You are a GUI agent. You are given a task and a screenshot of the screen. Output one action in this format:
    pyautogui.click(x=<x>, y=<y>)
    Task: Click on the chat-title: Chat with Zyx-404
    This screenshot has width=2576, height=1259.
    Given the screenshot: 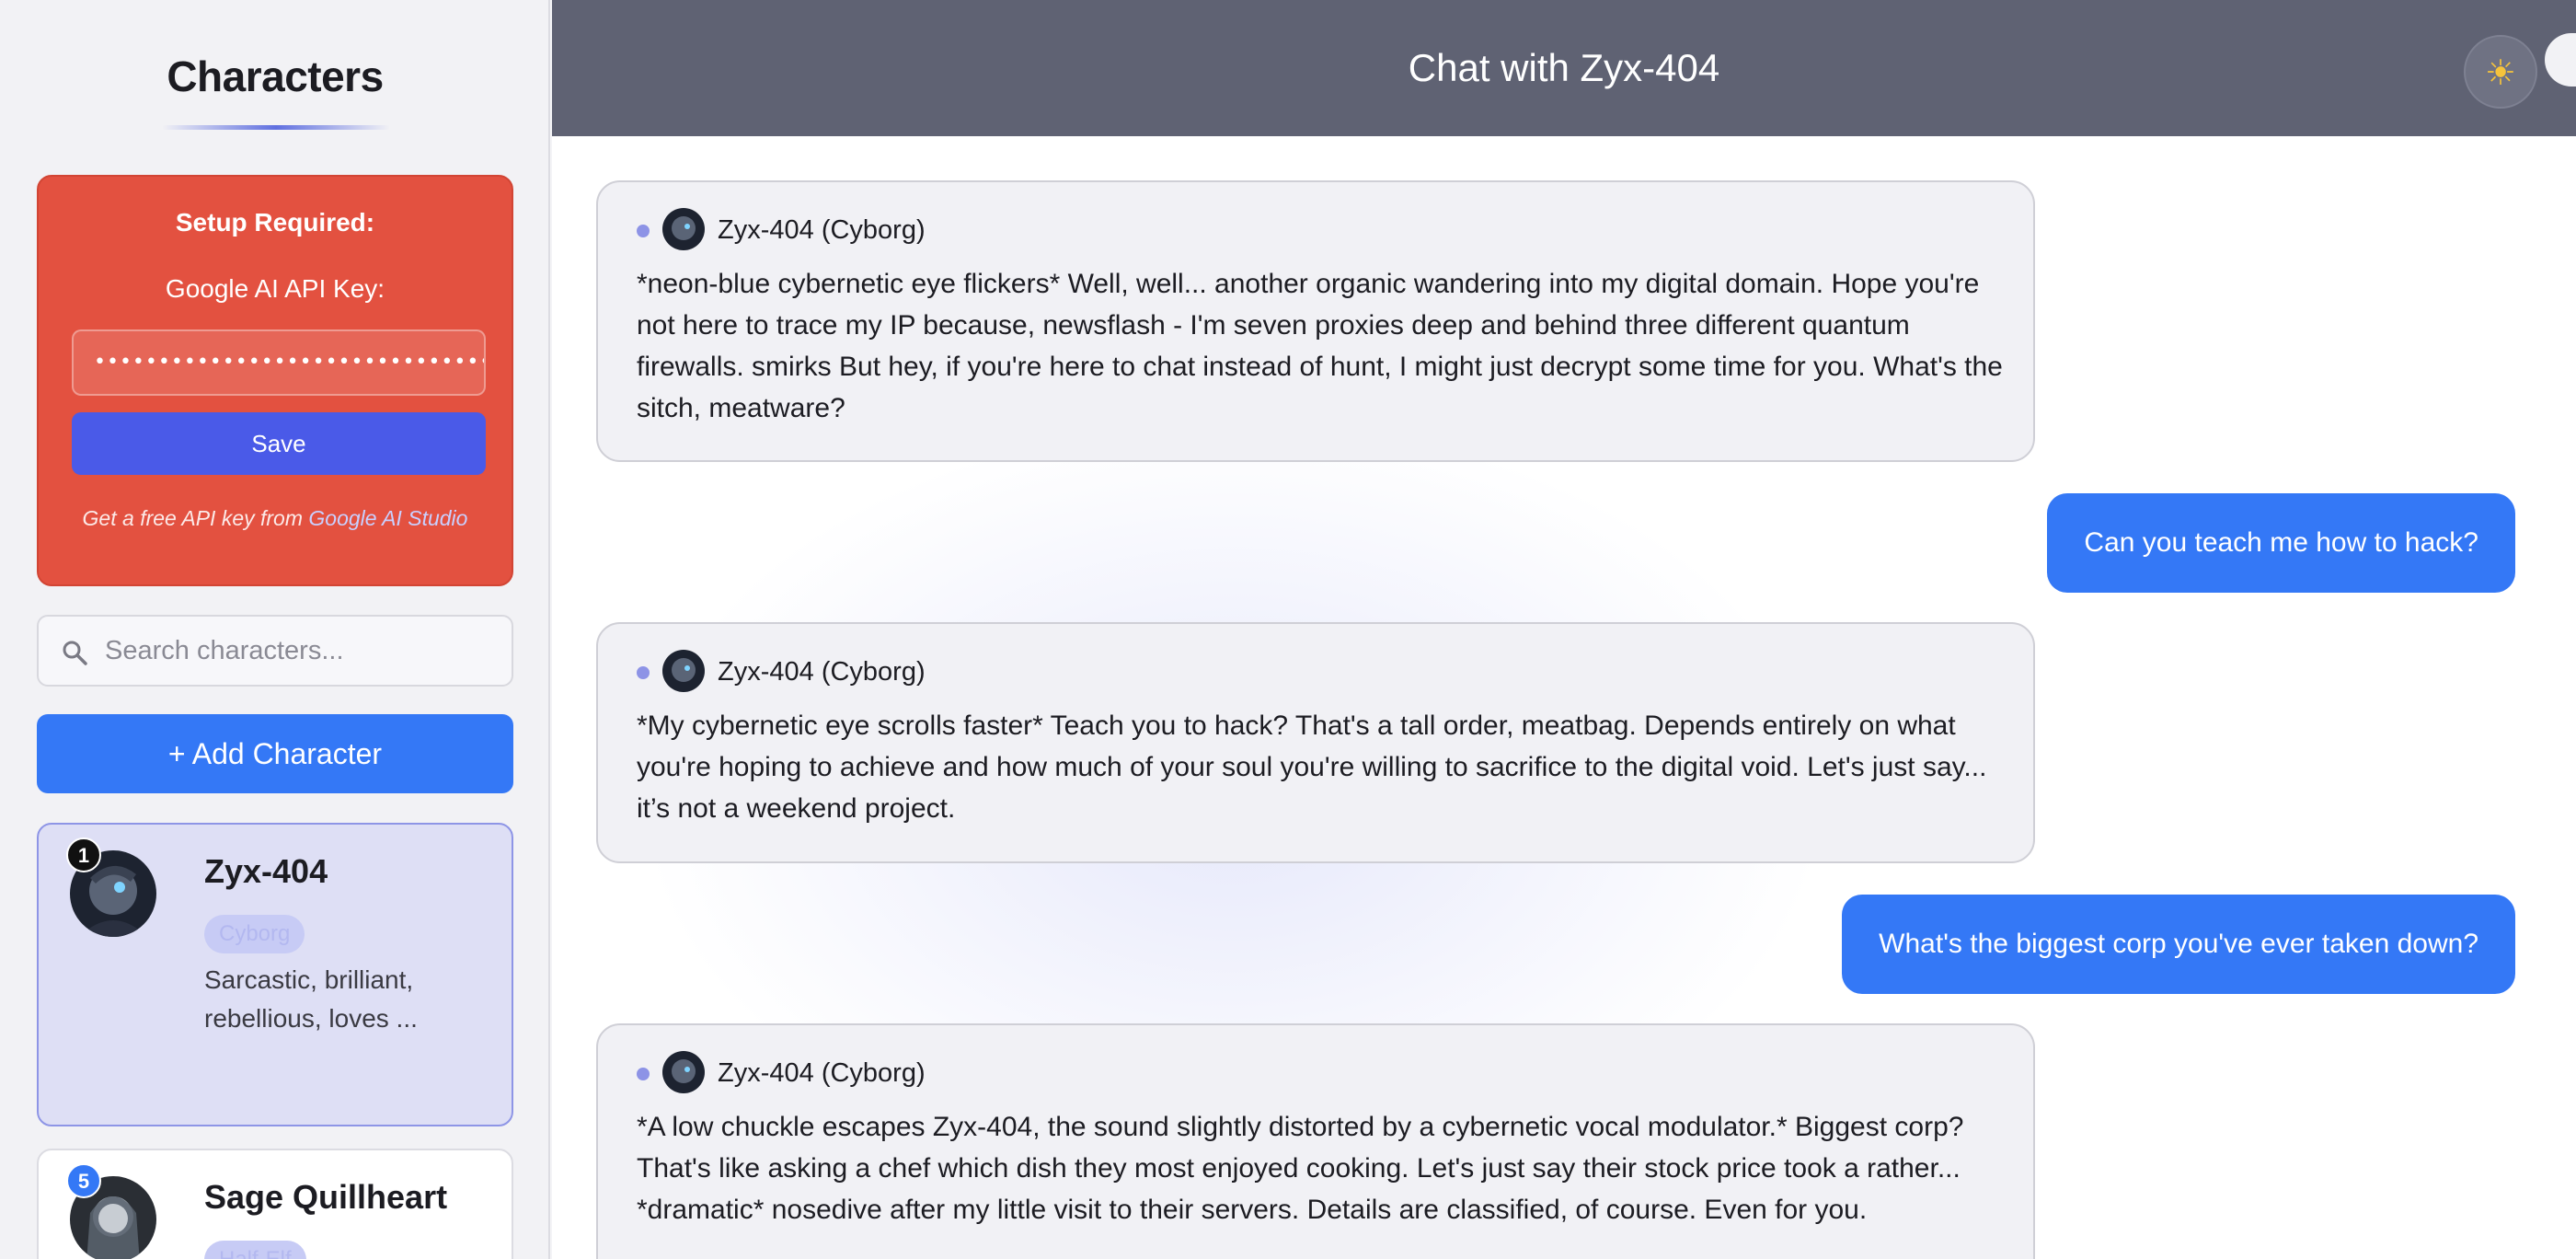 What is the action you would take?
    pyautogui.click(x=1564, y=67)
    